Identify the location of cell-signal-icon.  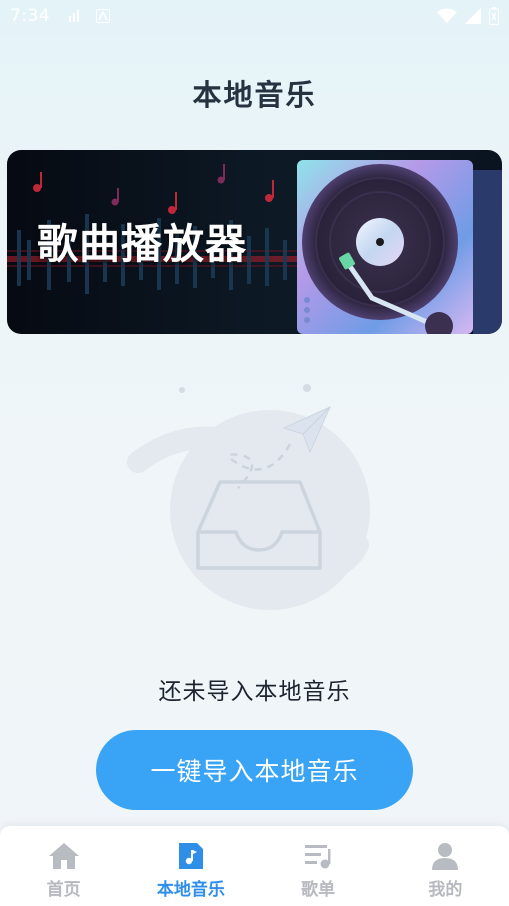
(473, 16).